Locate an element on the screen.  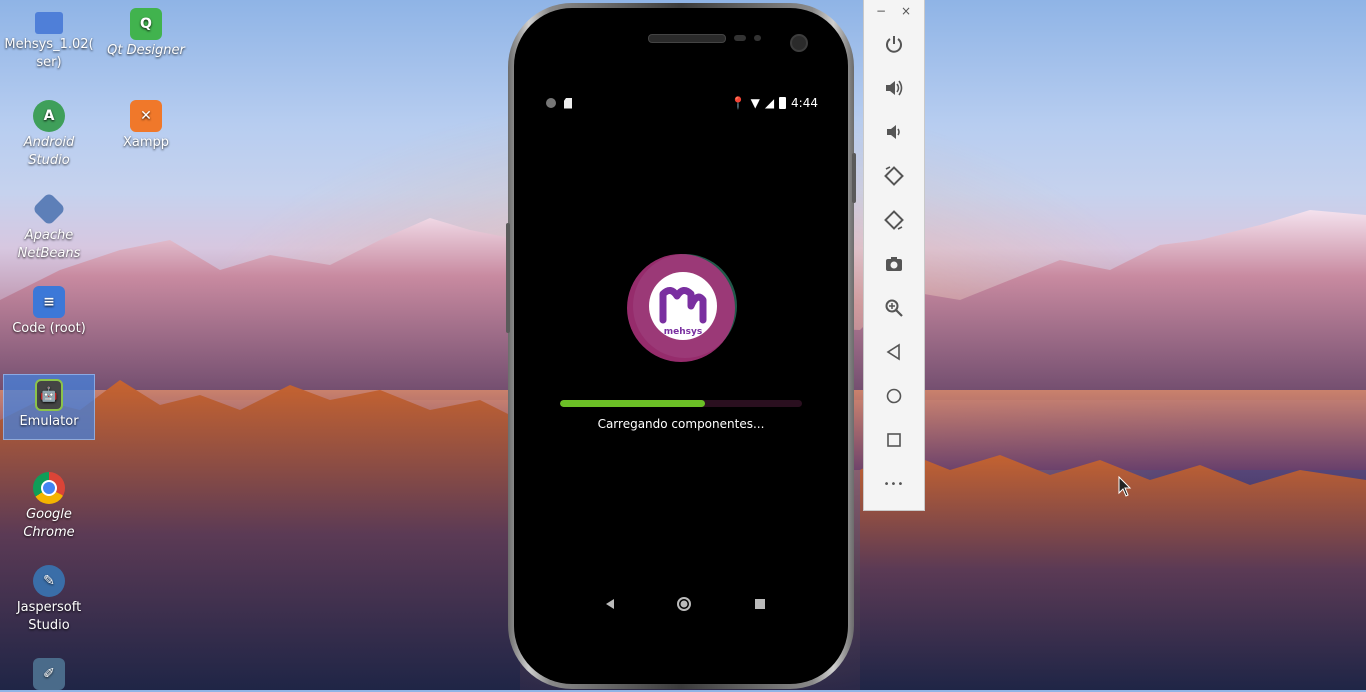
desktop-icon-label: Qt Designer is located at coordinates (146, 50).